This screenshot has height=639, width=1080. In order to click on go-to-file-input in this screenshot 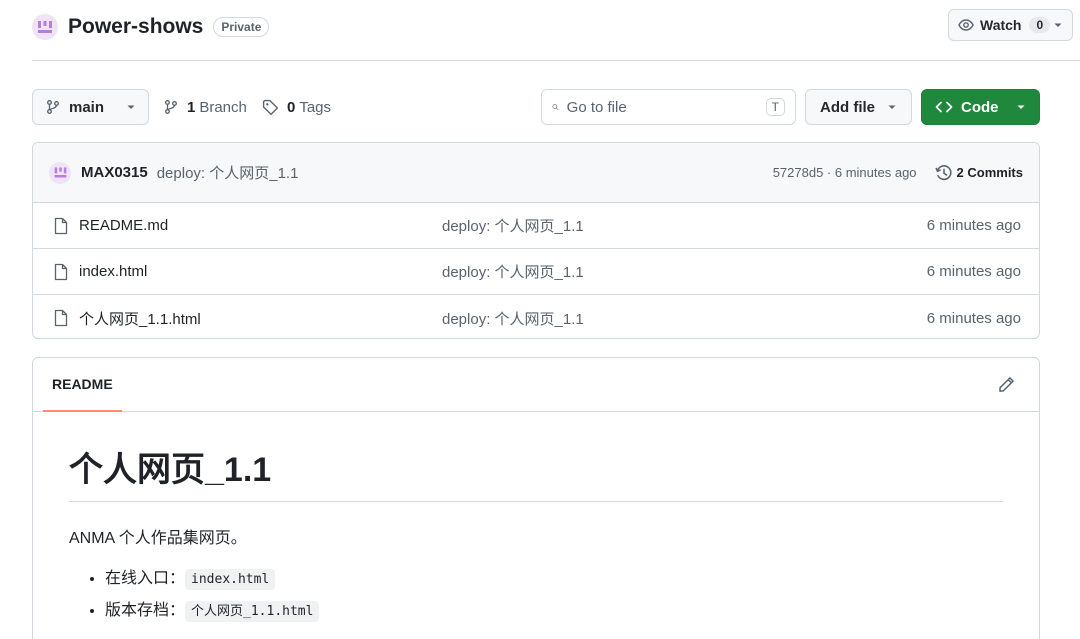, I will do `click(666, 107)`.